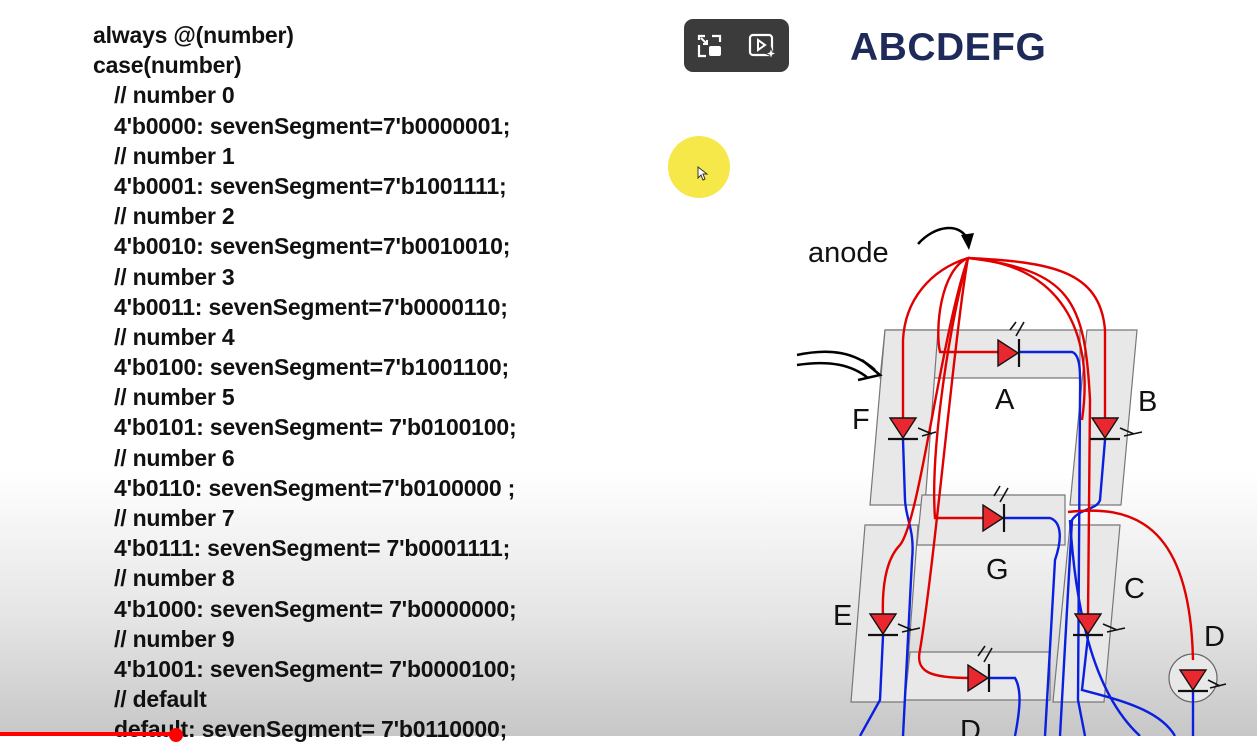  What do you see at coordinates (174, 155) in the screenshot?
I see `code-line: // number 1` at bounding box center [174, 155].